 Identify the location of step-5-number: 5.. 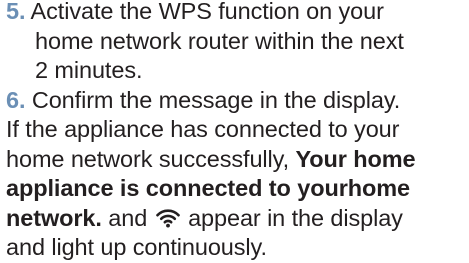
(16, 12).